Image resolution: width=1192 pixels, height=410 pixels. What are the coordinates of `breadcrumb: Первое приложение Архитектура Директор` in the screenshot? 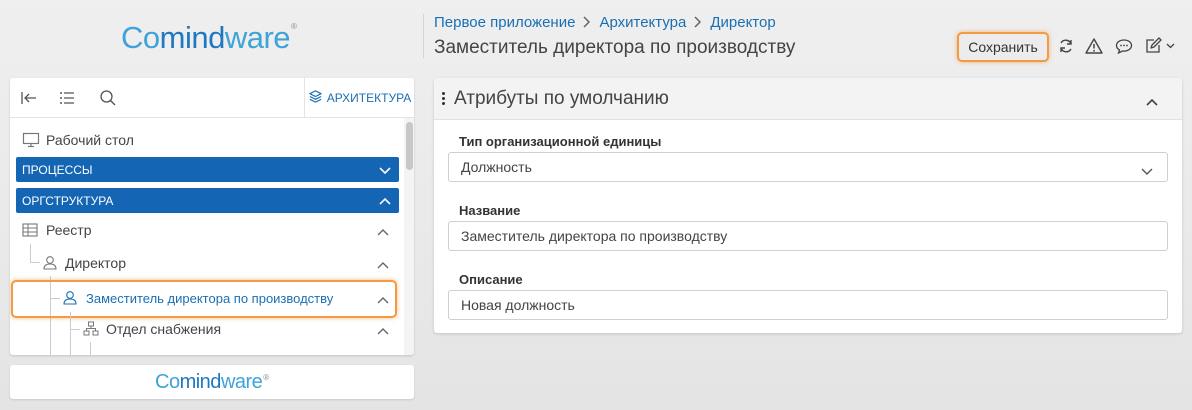 It's located at (605, 22).